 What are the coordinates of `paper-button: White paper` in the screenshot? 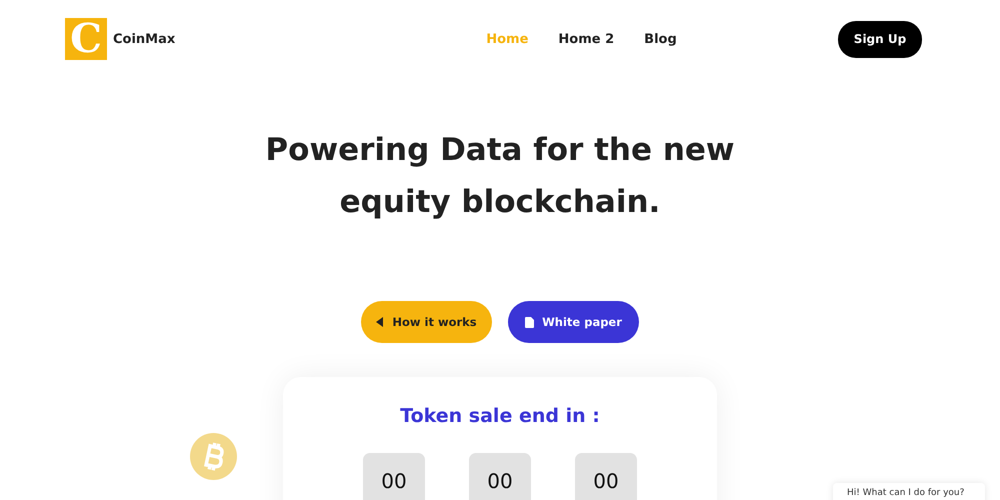 It's located at (573, 322).